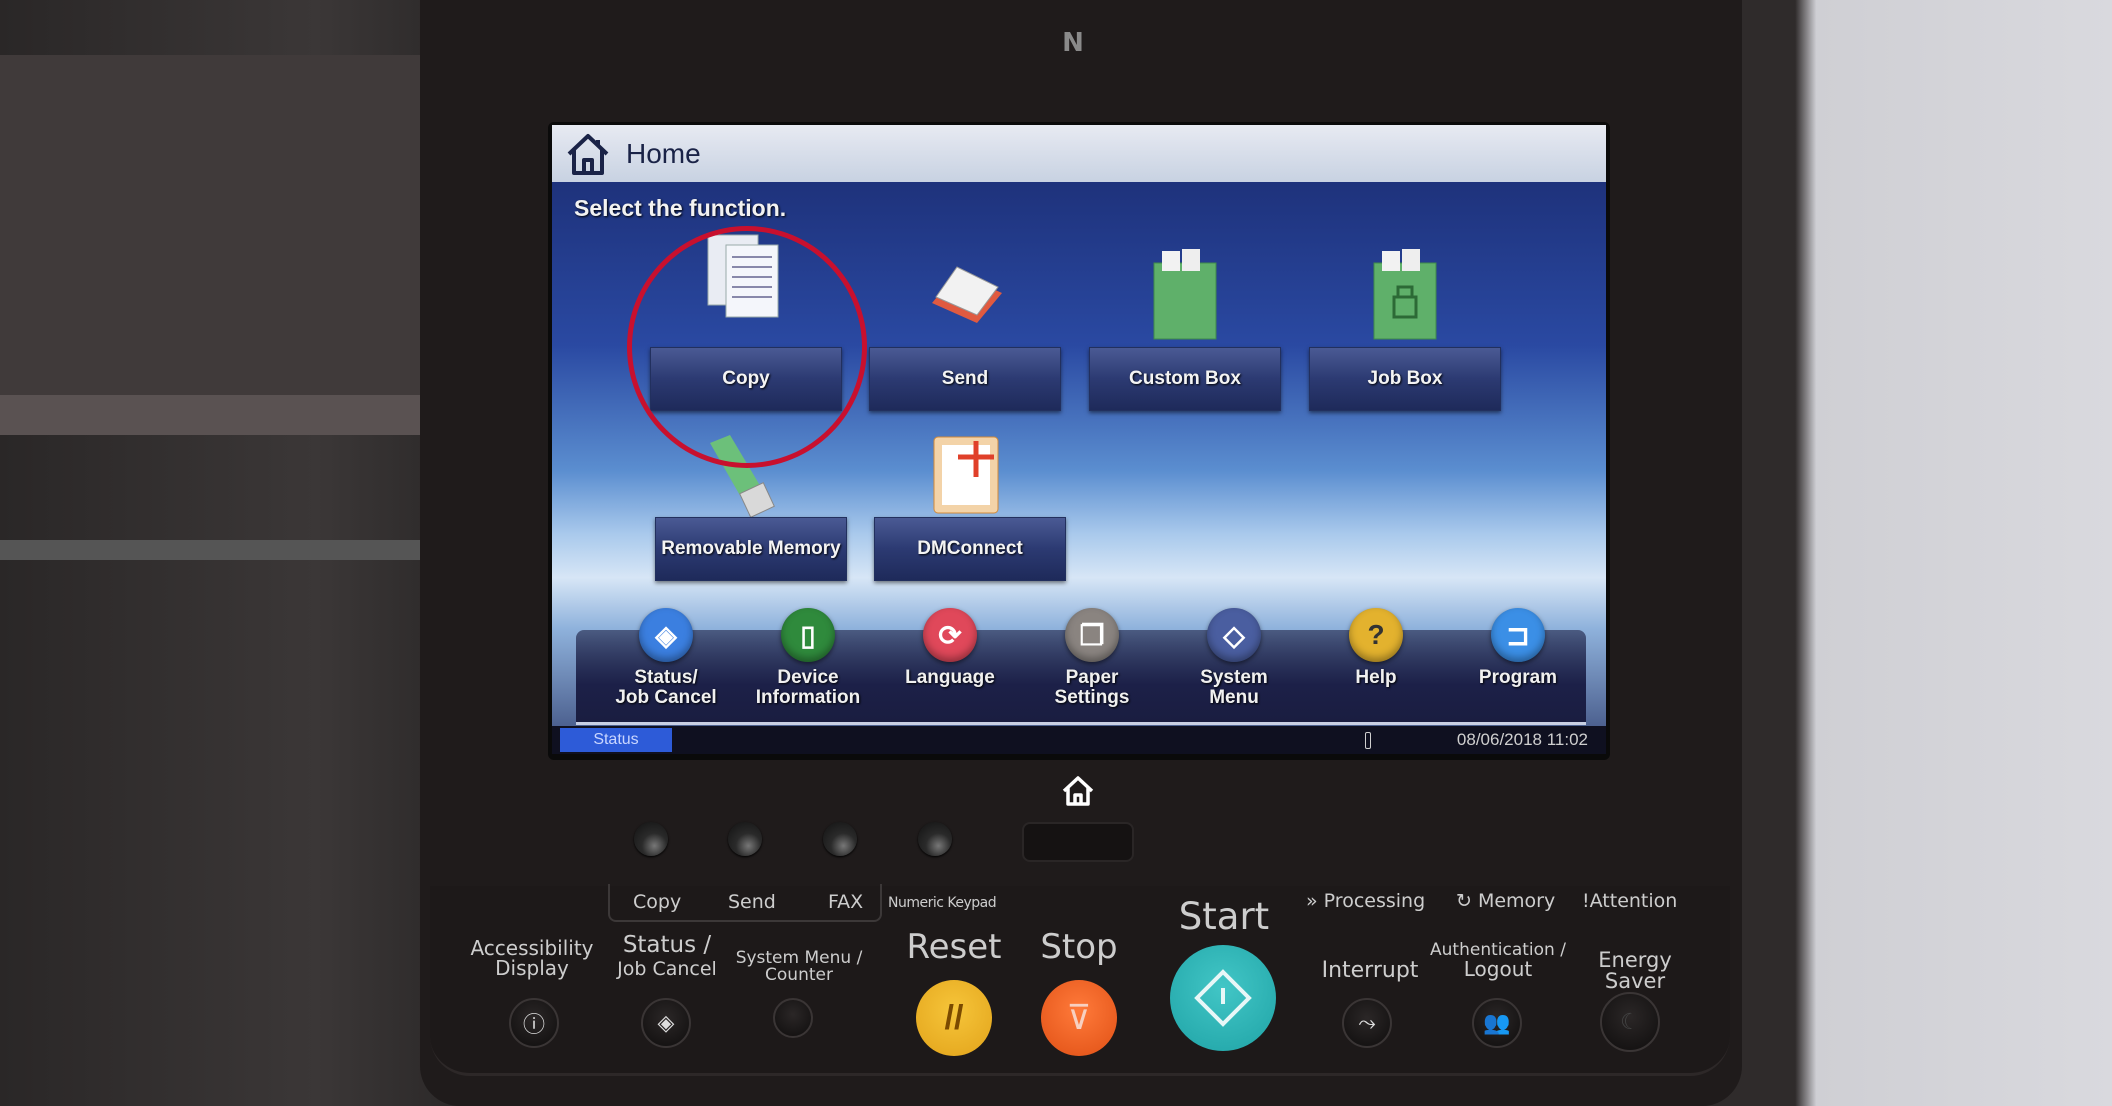 The image size is (2112, 1106). What do you see at coordinates (1516, 901) in the screenshot?
I see `label-line: Memory` at bounding box center [1516, 901].